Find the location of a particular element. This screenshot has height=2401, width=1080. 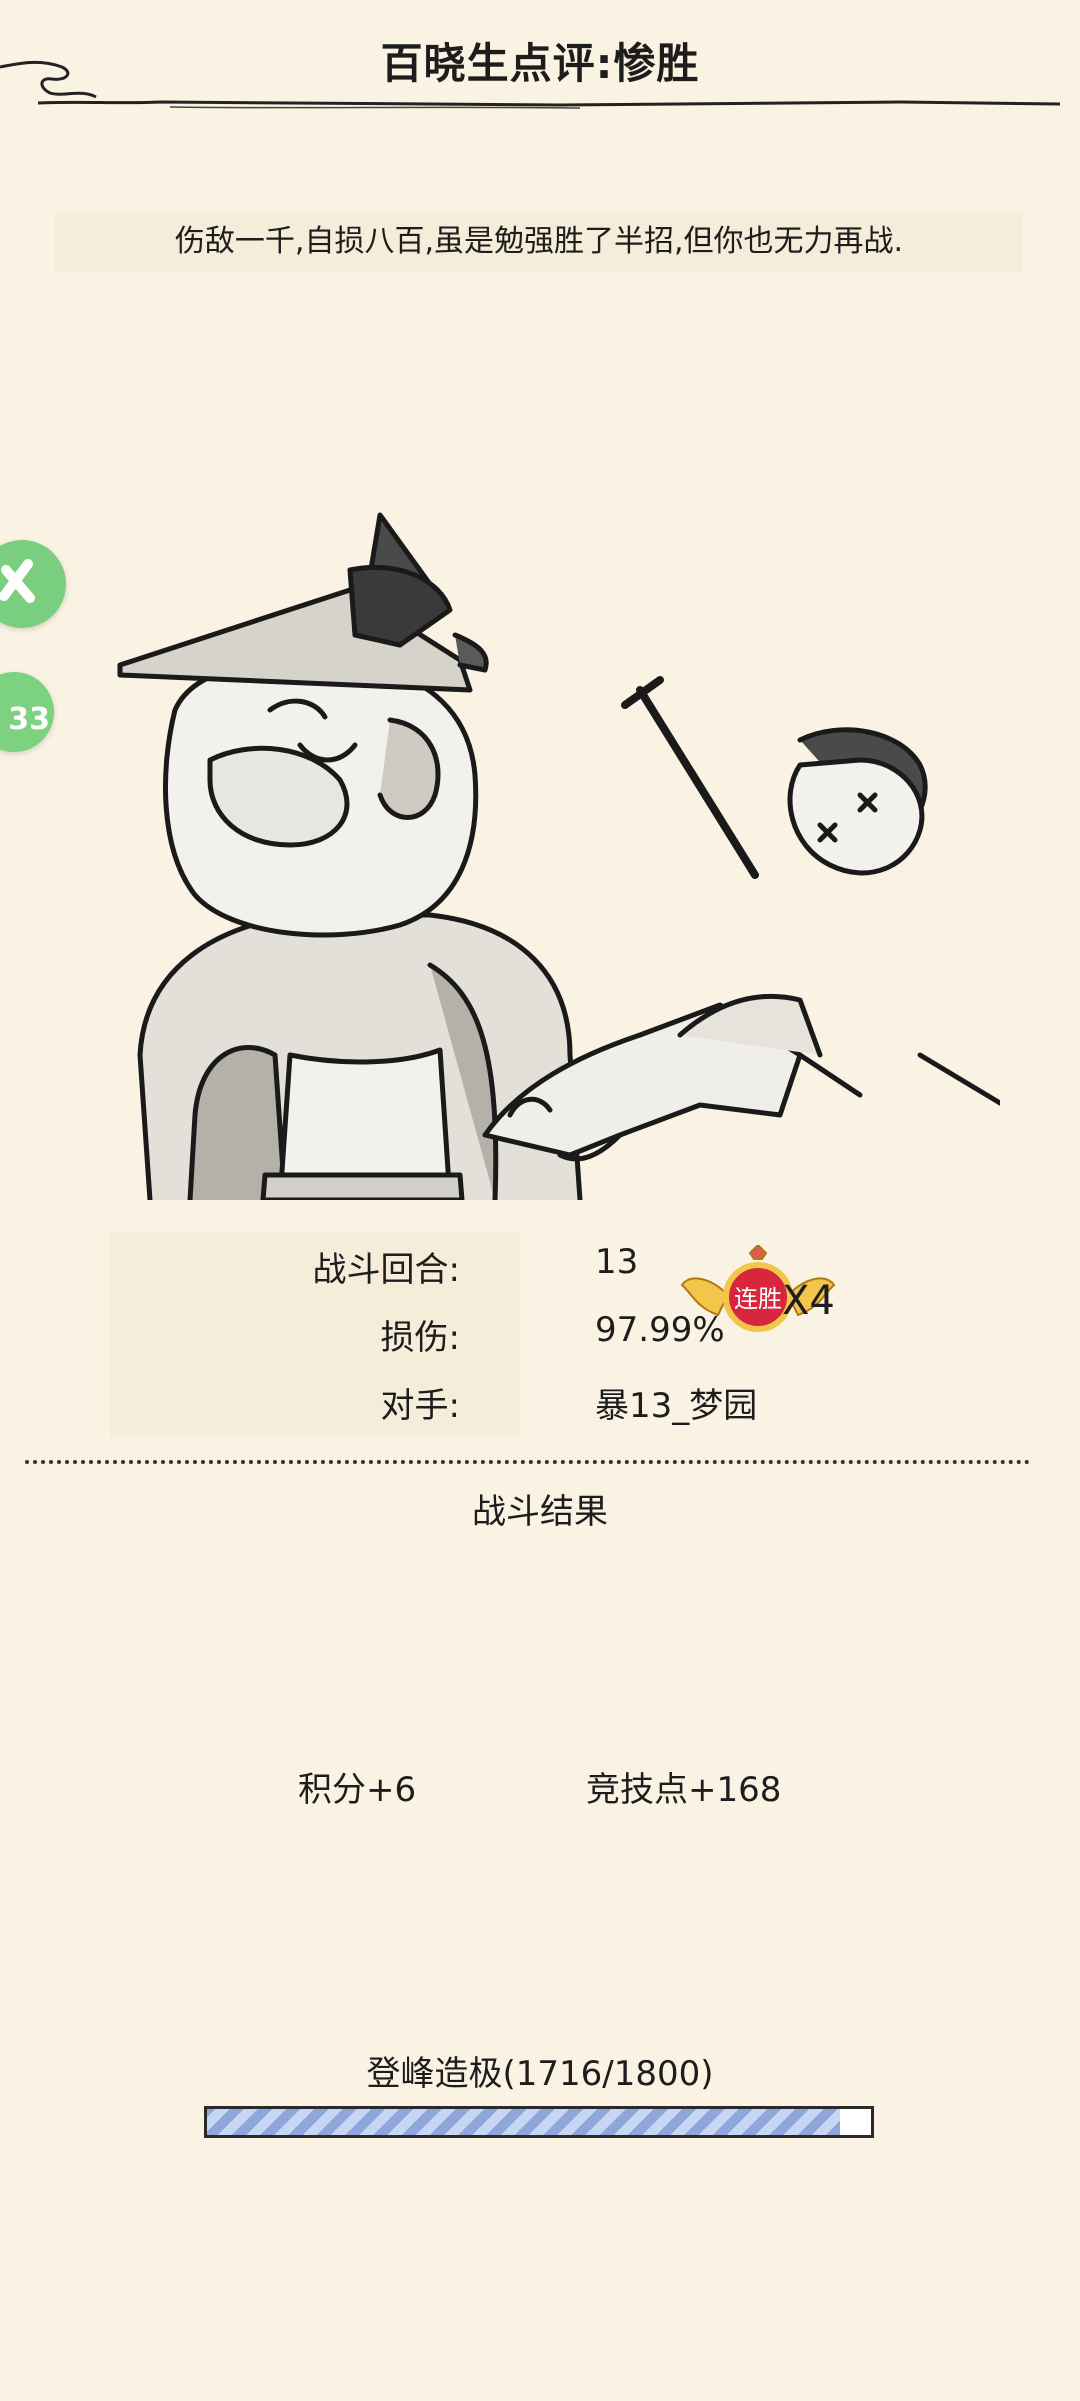

tool-float-button is located at coordinates (33, 584).